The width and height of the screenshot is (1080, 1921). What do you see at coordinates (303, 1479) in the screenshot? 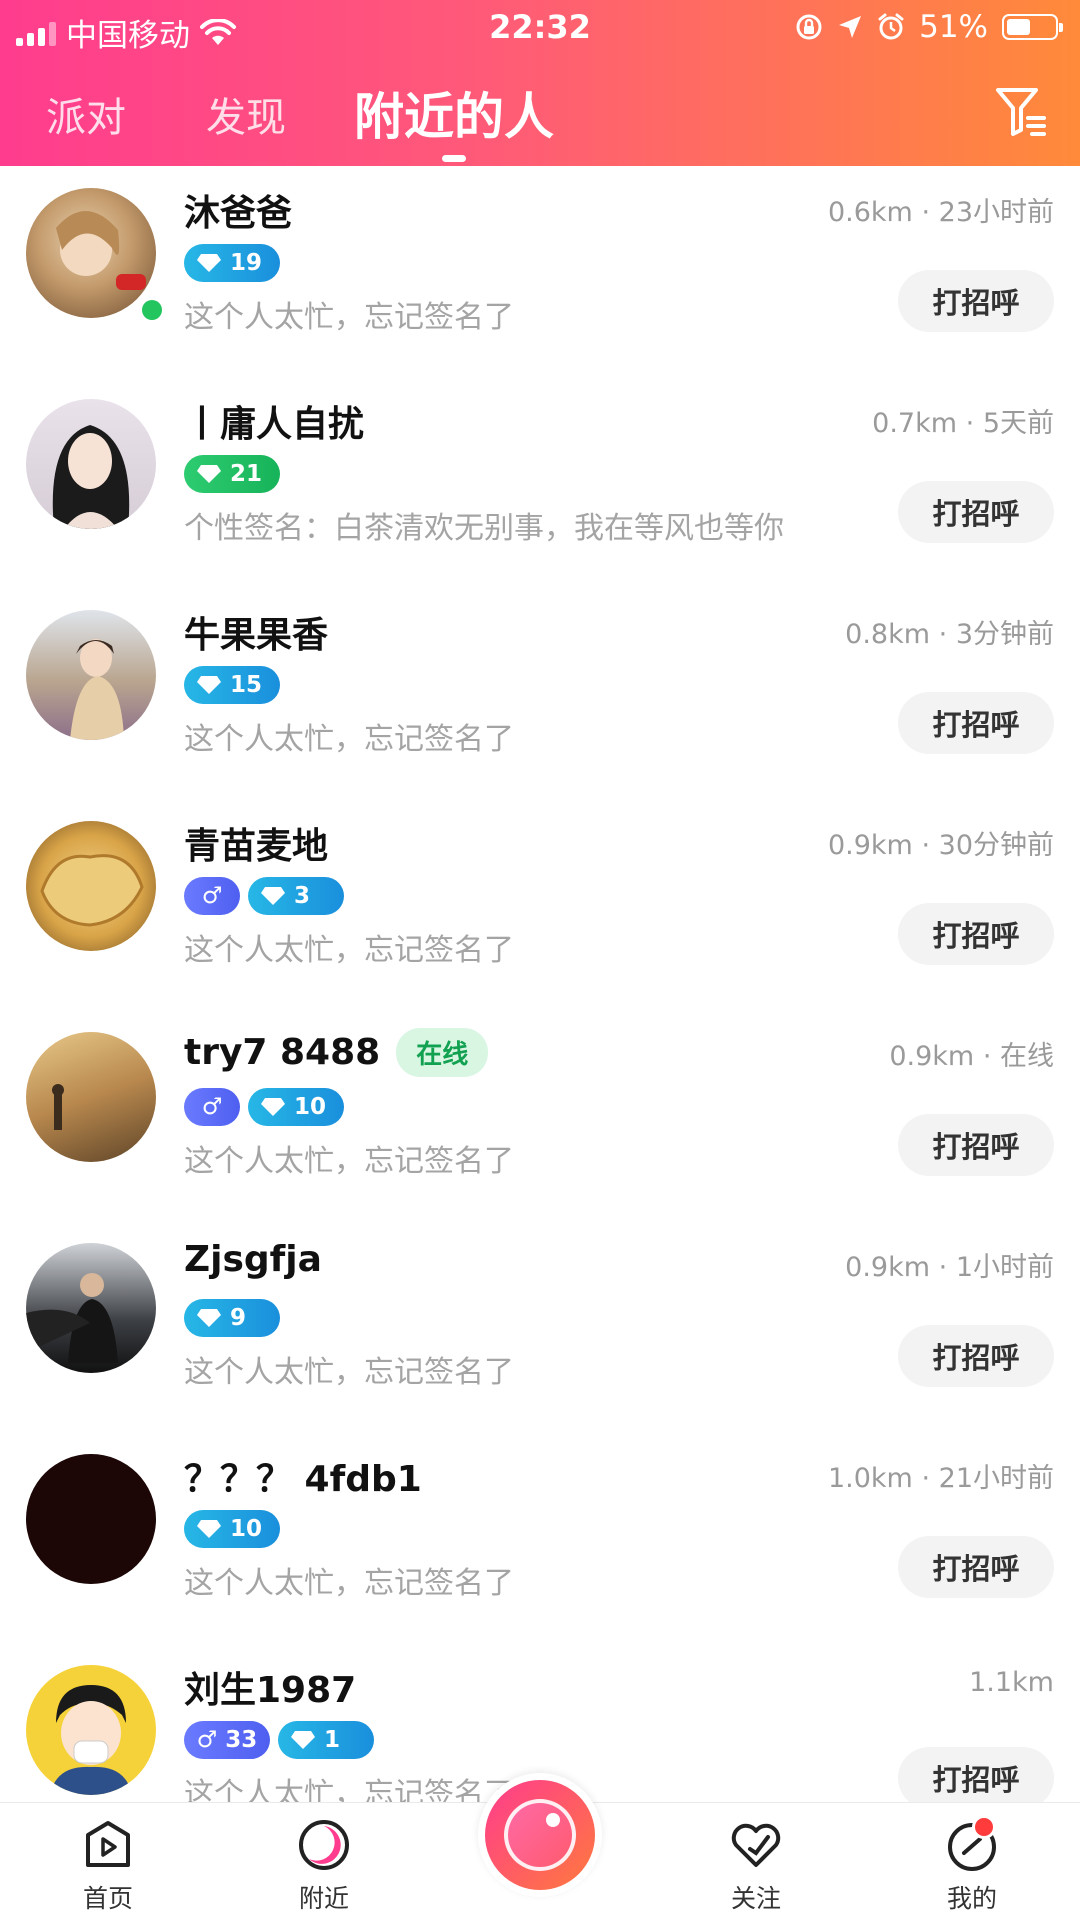
I see `user-name: ？？？ 4fdb1` at bounding box center [303, 1479].